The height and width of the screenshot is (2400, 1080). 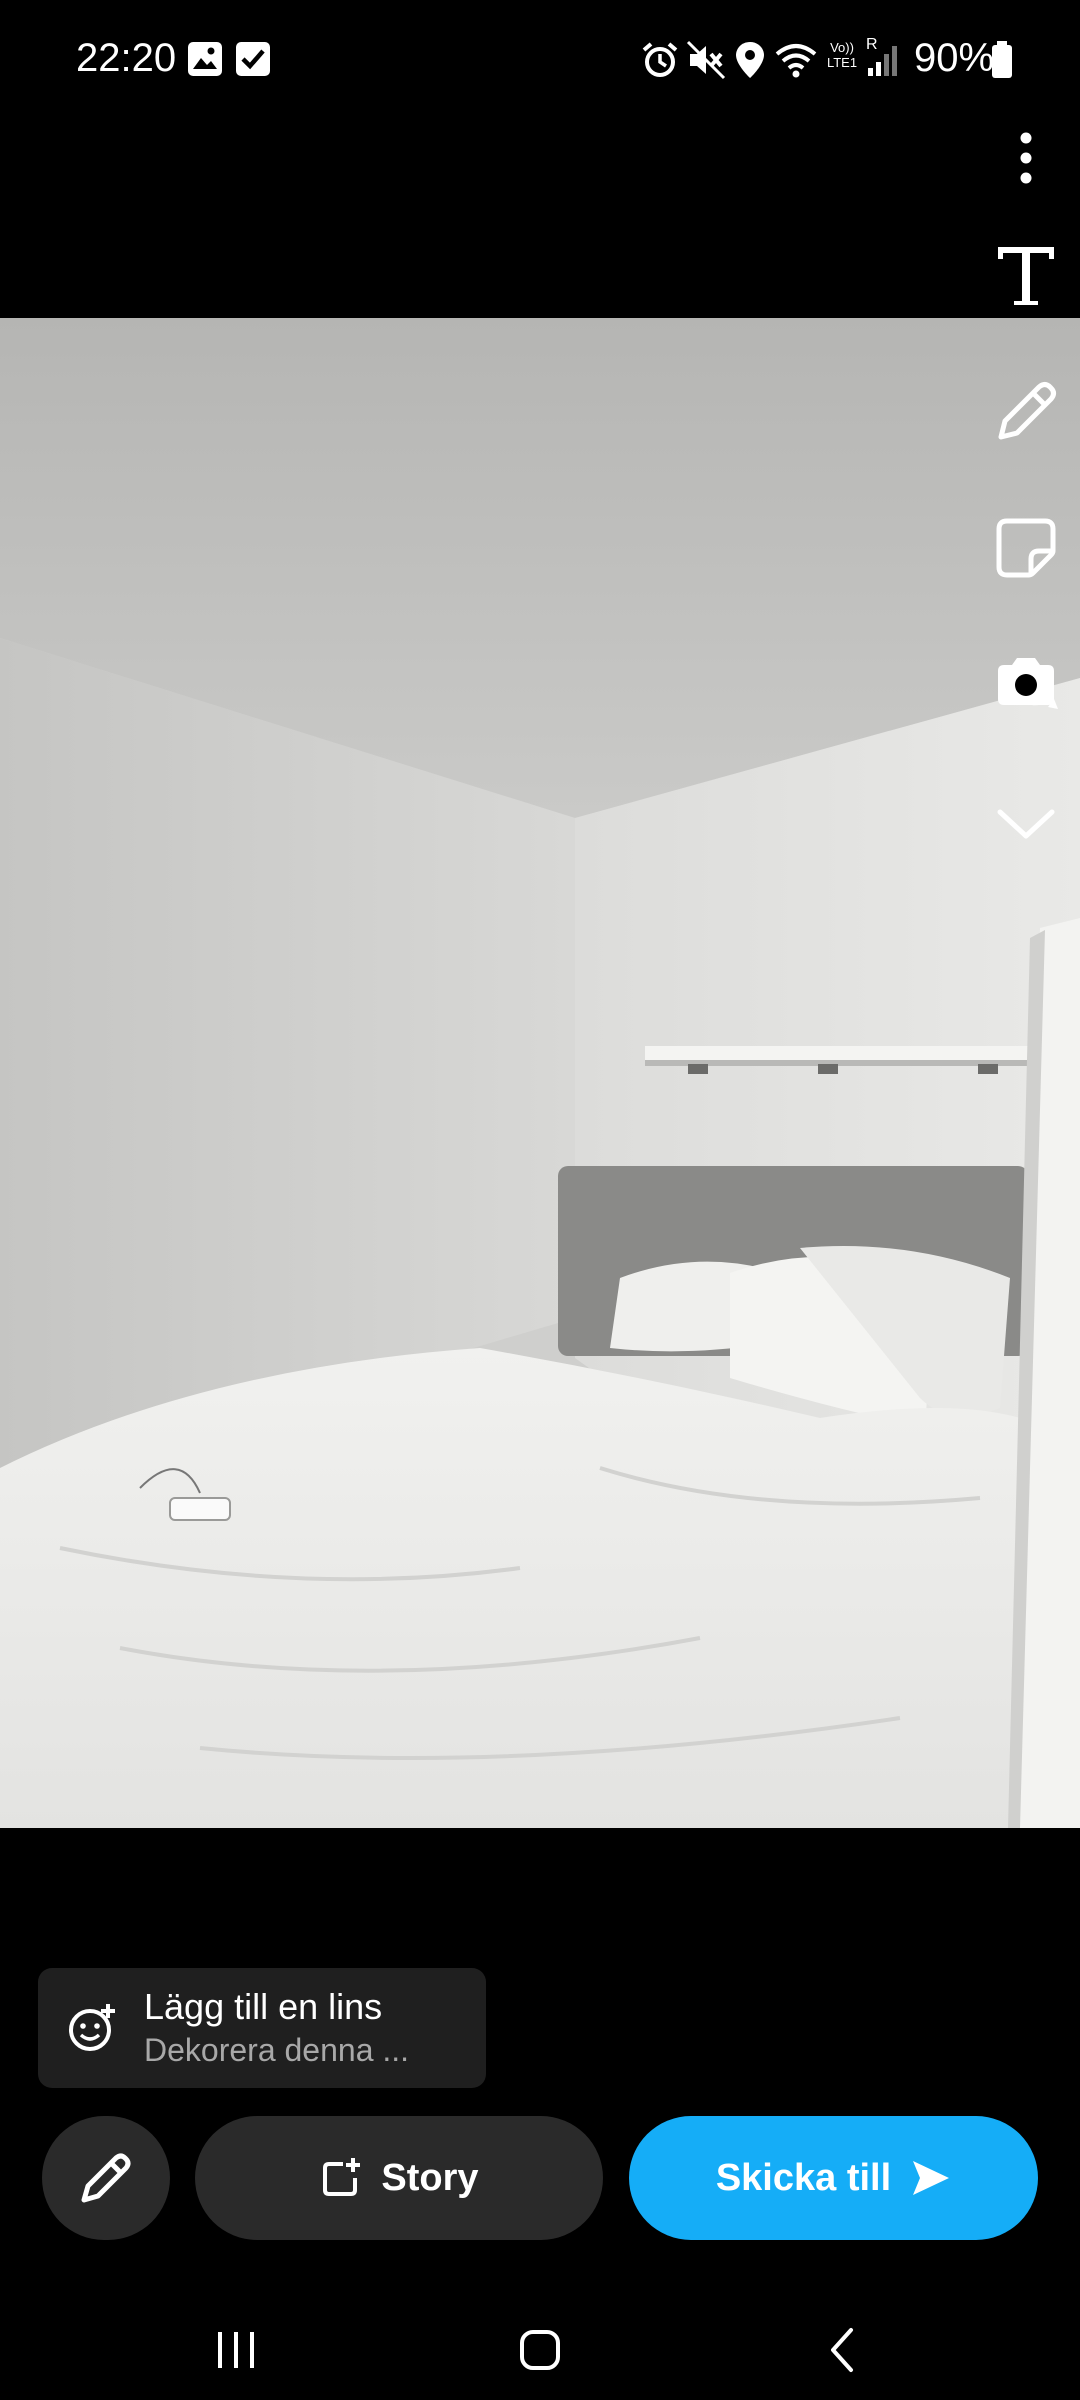 I want to click on sticker-tool-button, so click(x=1026, y=548).